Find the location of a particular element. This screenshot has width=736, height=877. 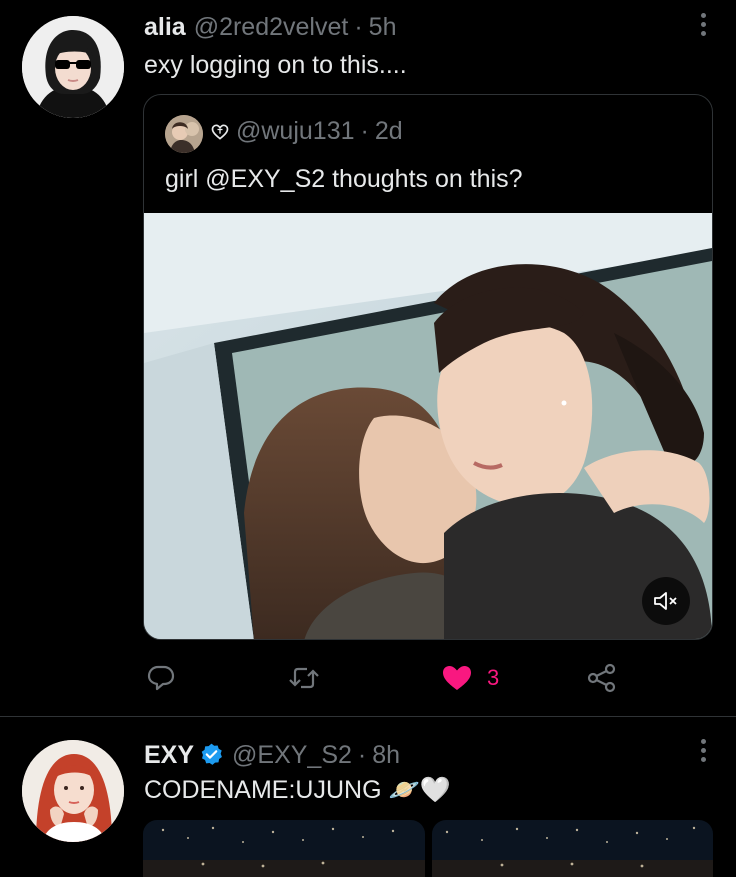

quoted-avatar-image is located at coordinates (184, 134).